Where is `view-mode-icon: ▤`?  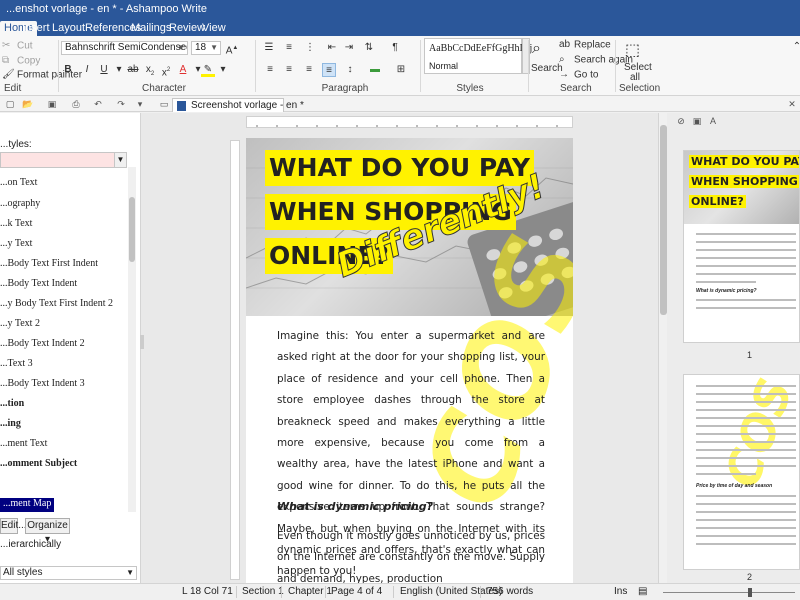 view-mode-icon: ▤ is located at coordinates (642, 591).